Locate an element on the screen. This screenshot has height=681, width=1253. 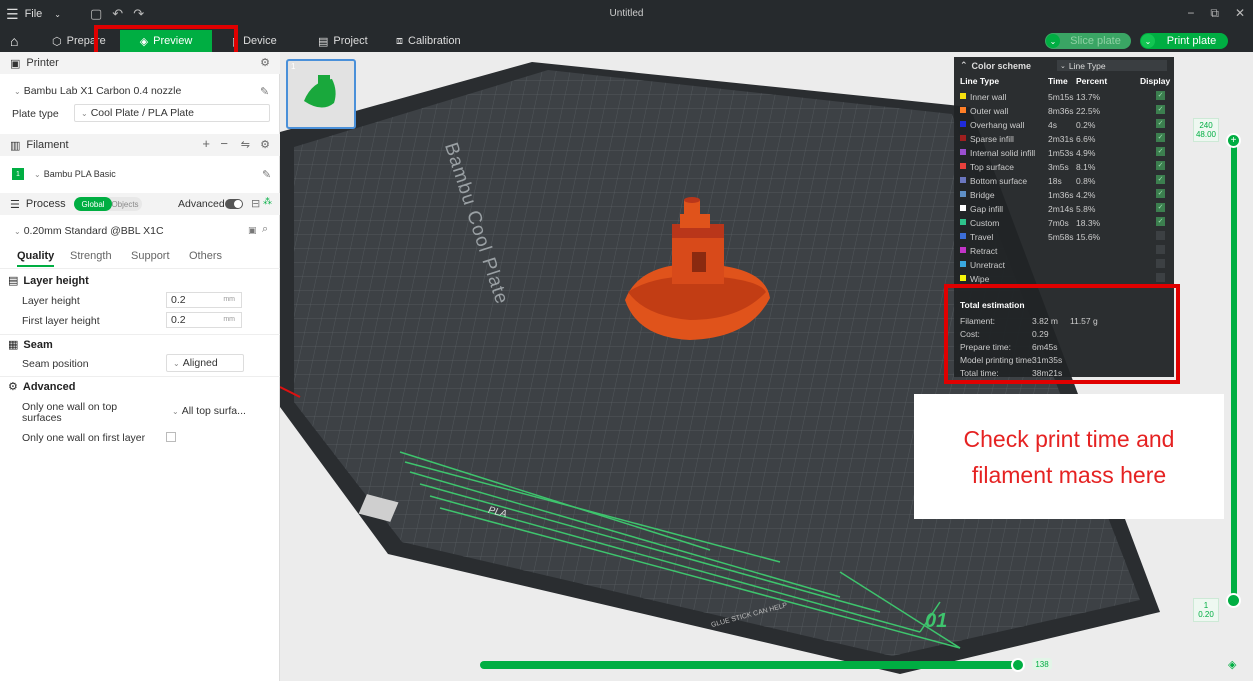
plate-type-select: ⌄ Cool Plate / PLA Plate is located at coordinates (172, 113).